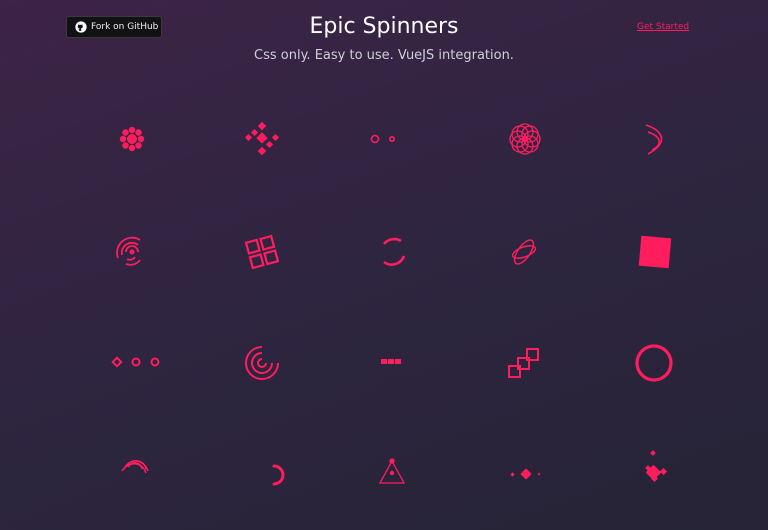 The height and width of the screenshot is (530, 768). Describe the element at coordinates (392, 475) in the screenshot. I see `breeding-rhombus-spinner` at that location.